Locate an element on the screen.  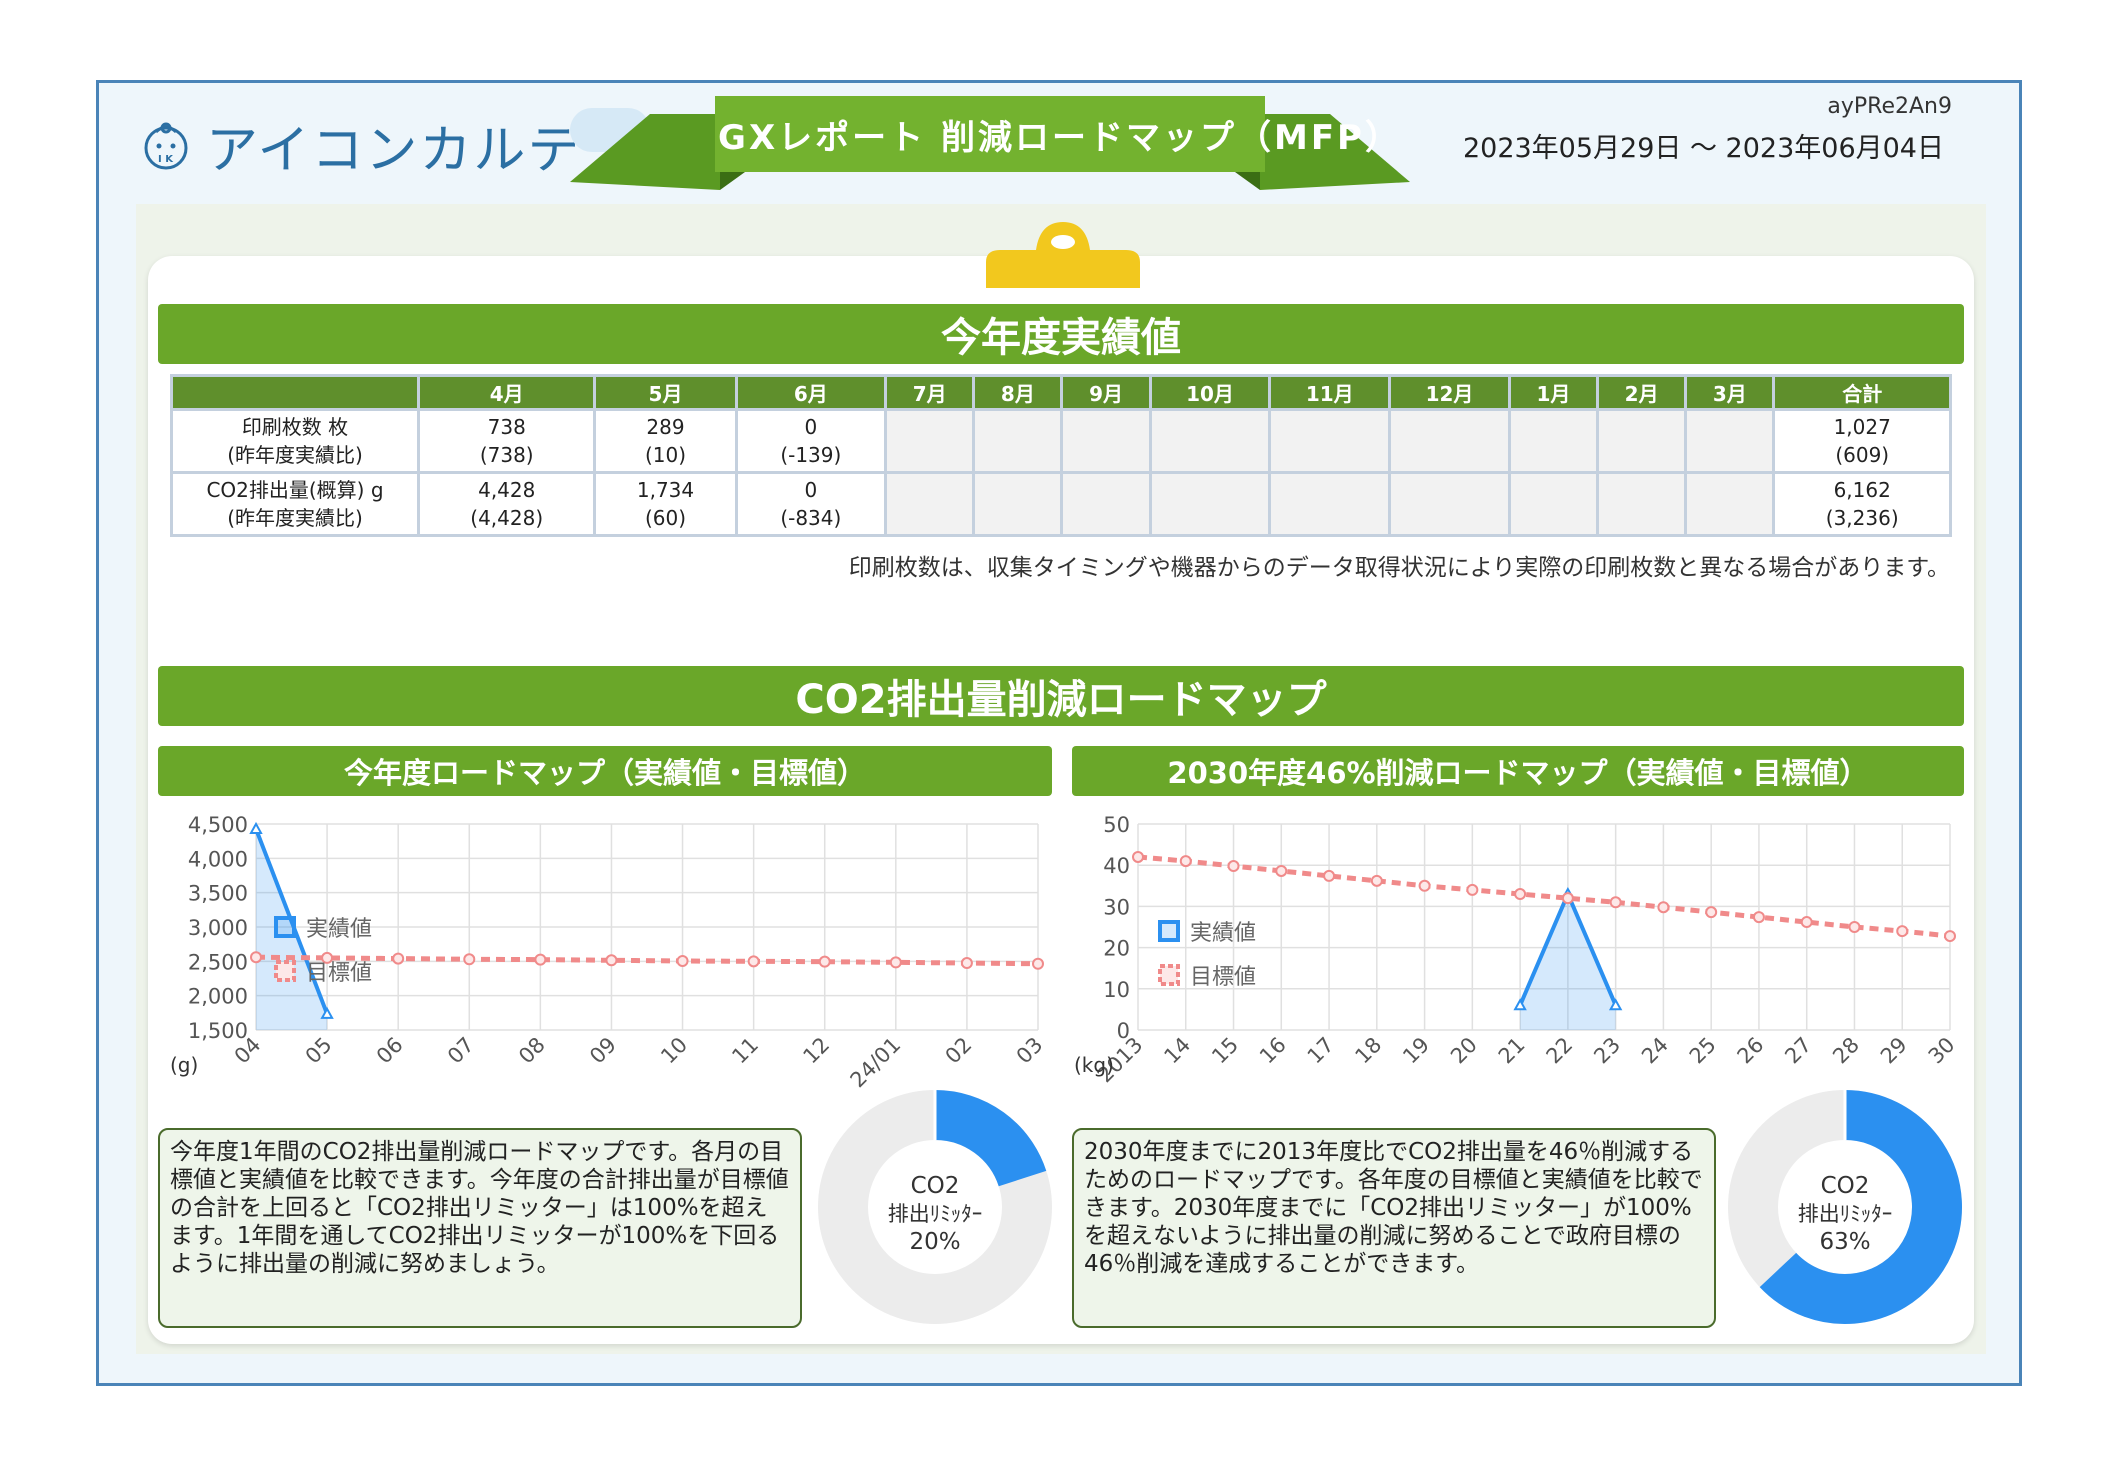
row-label-sub: (昨年度実績比) is located at coordinates (295, 455).